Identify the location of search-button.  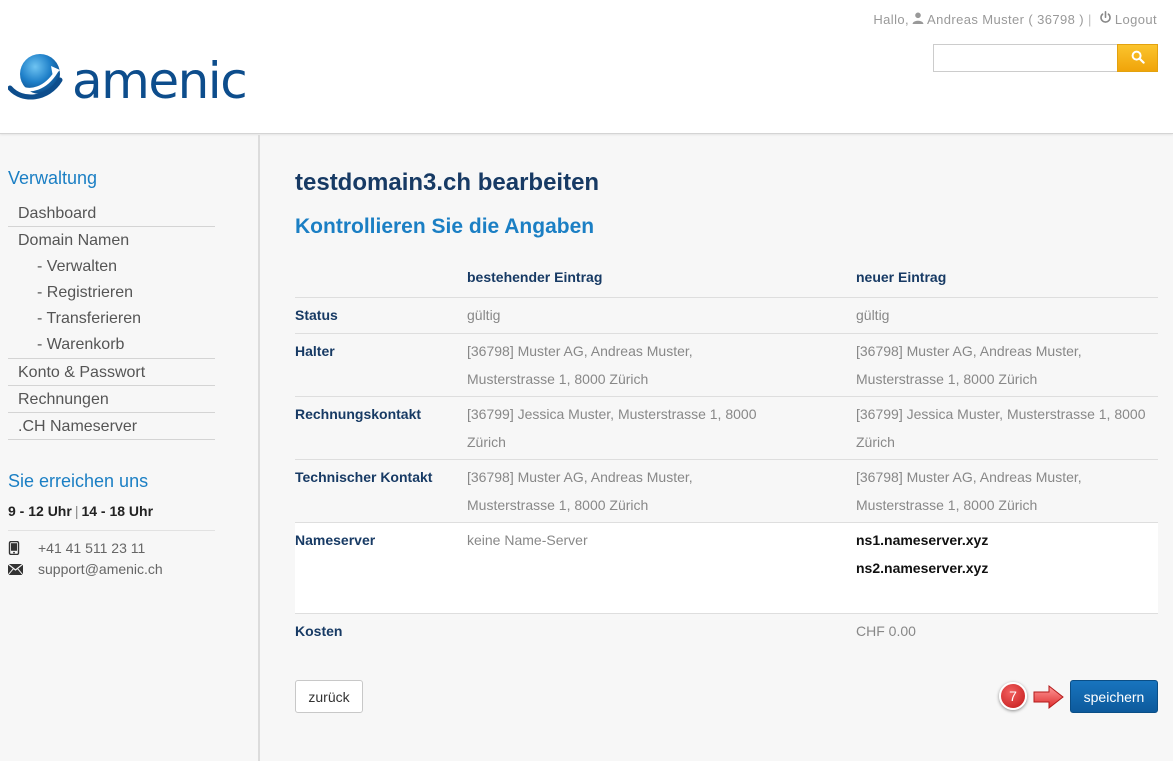
(1137, 58).